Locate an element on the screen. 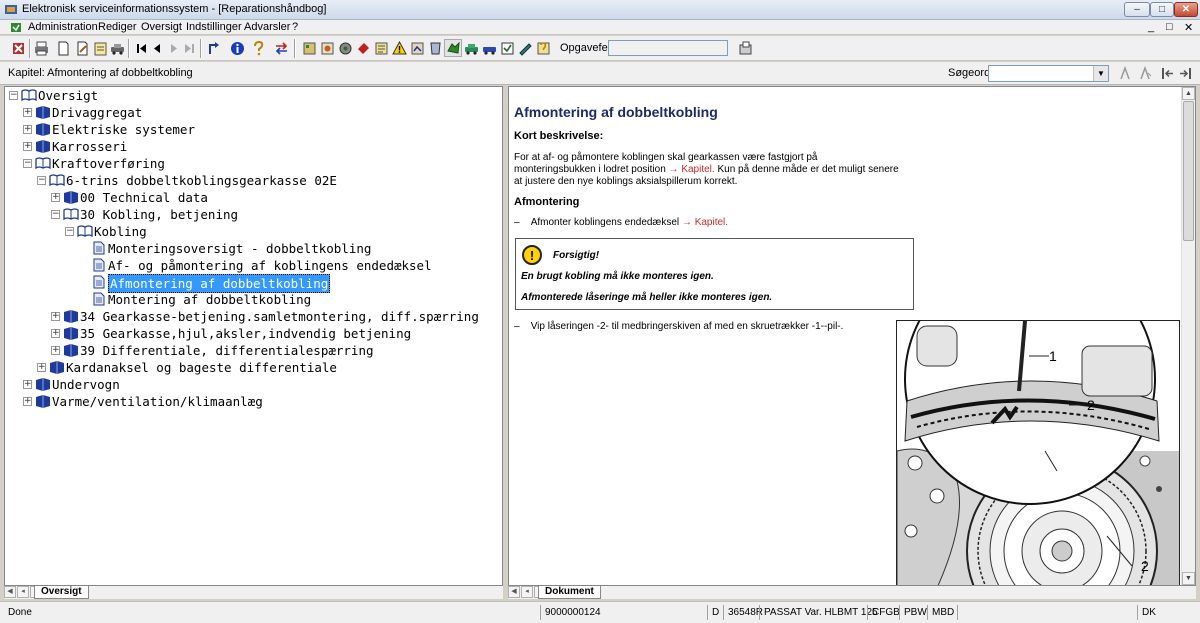  tree-item: − Kraftoverføring is located at coordinates (252, 163).